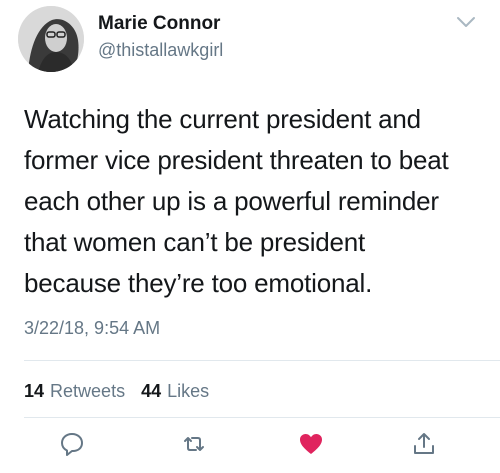 The image size is (500, 473). Describe the element at coordinates (424, 444) in the screenshot. I see `share-icon` at that location.